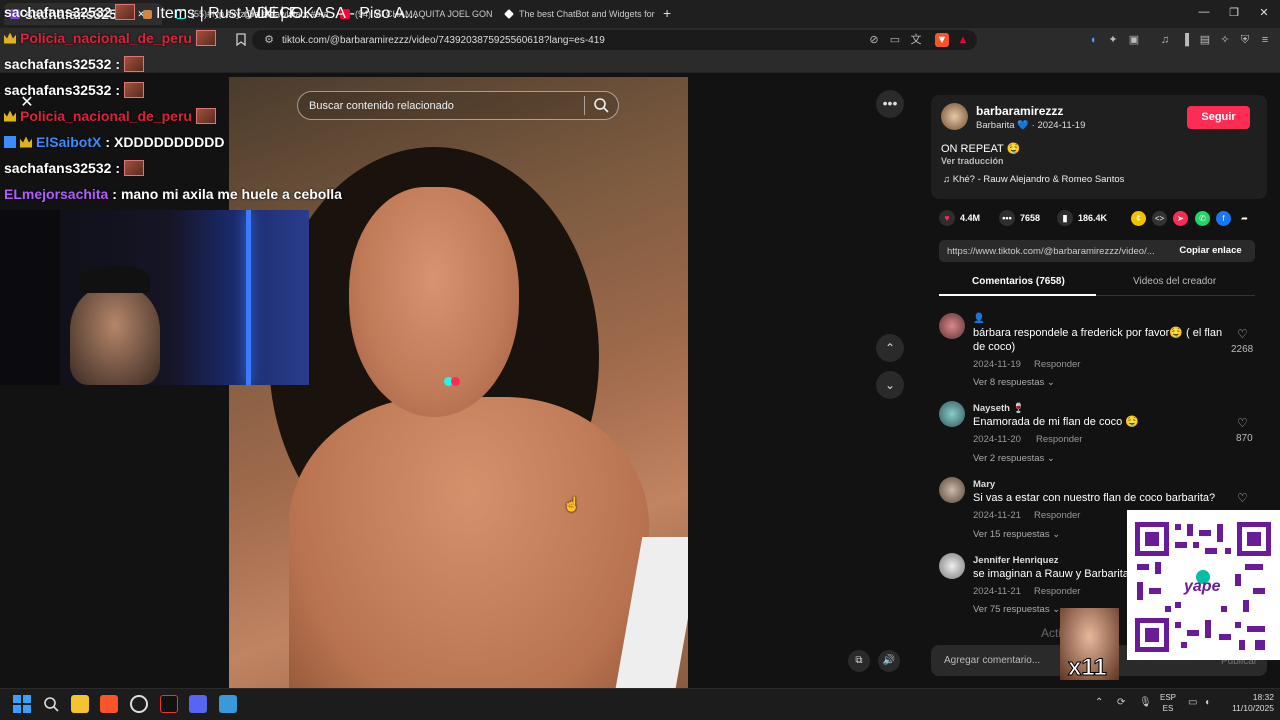 The image size is (1280, 720). I want to click on previous-video-button: ⌃, so click(890, 348).